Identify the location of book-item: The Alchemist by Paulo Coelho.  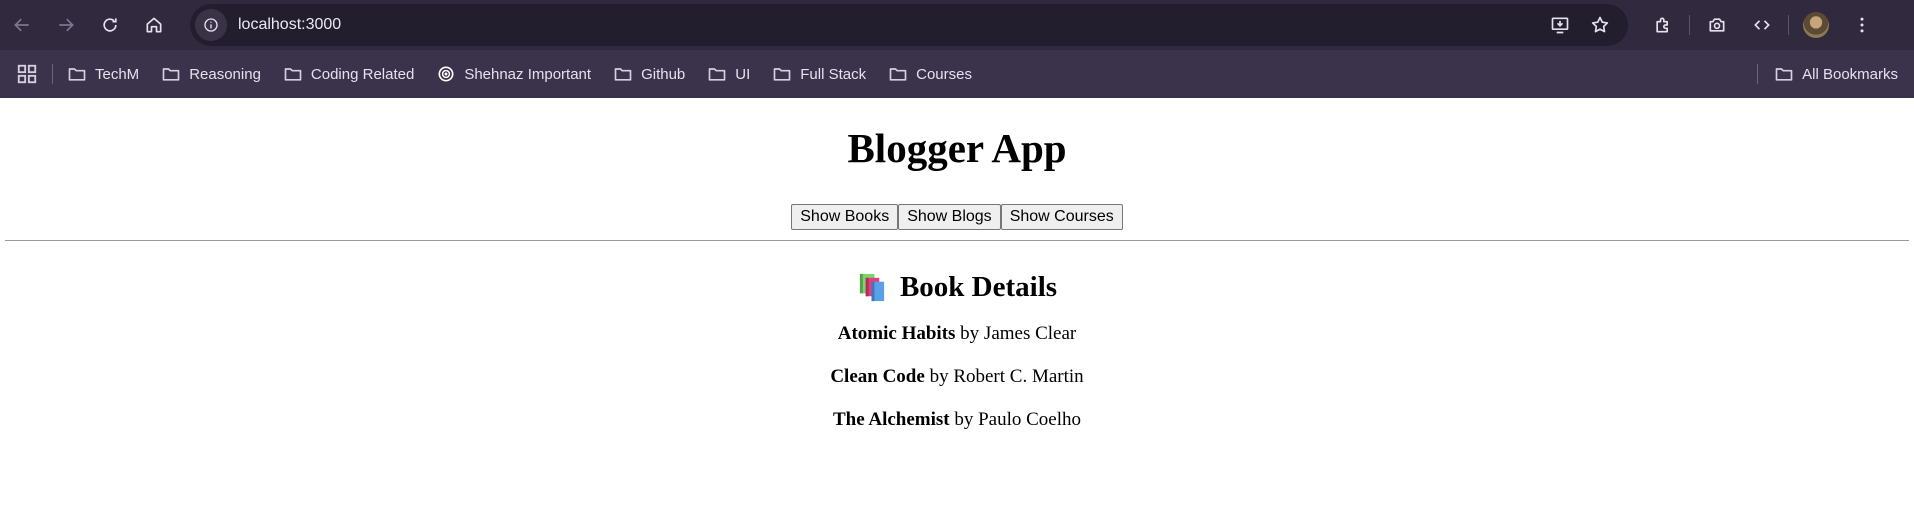
(957, 430).